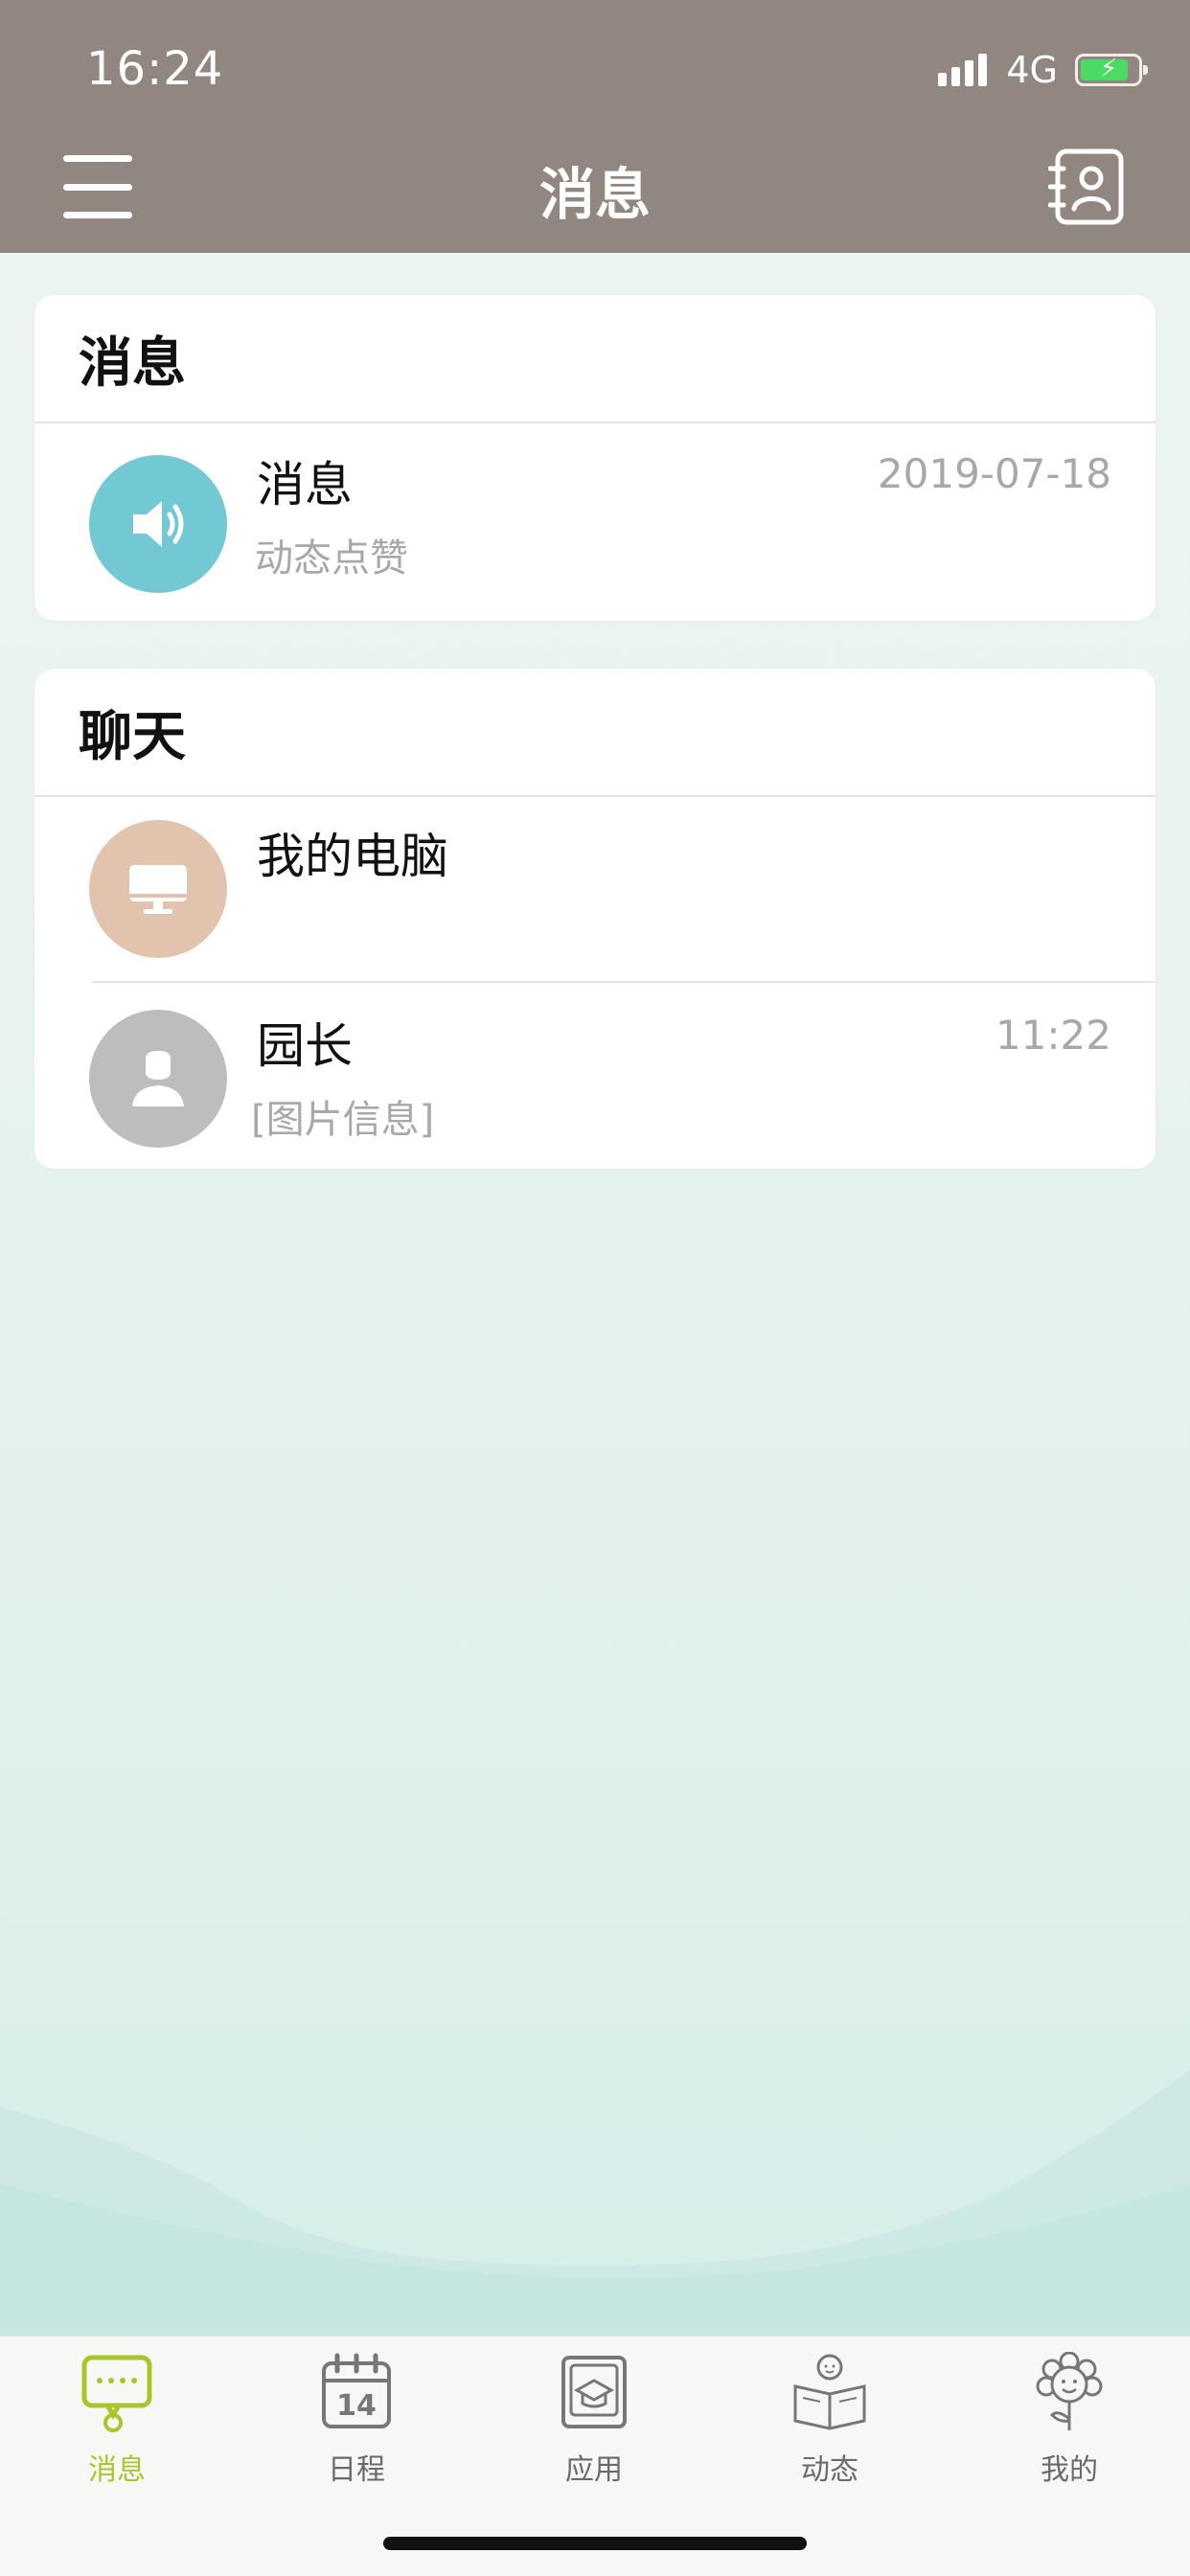 The image size is (1190, 2576). I want to click on network-type: 4G, so click(1032, 70).